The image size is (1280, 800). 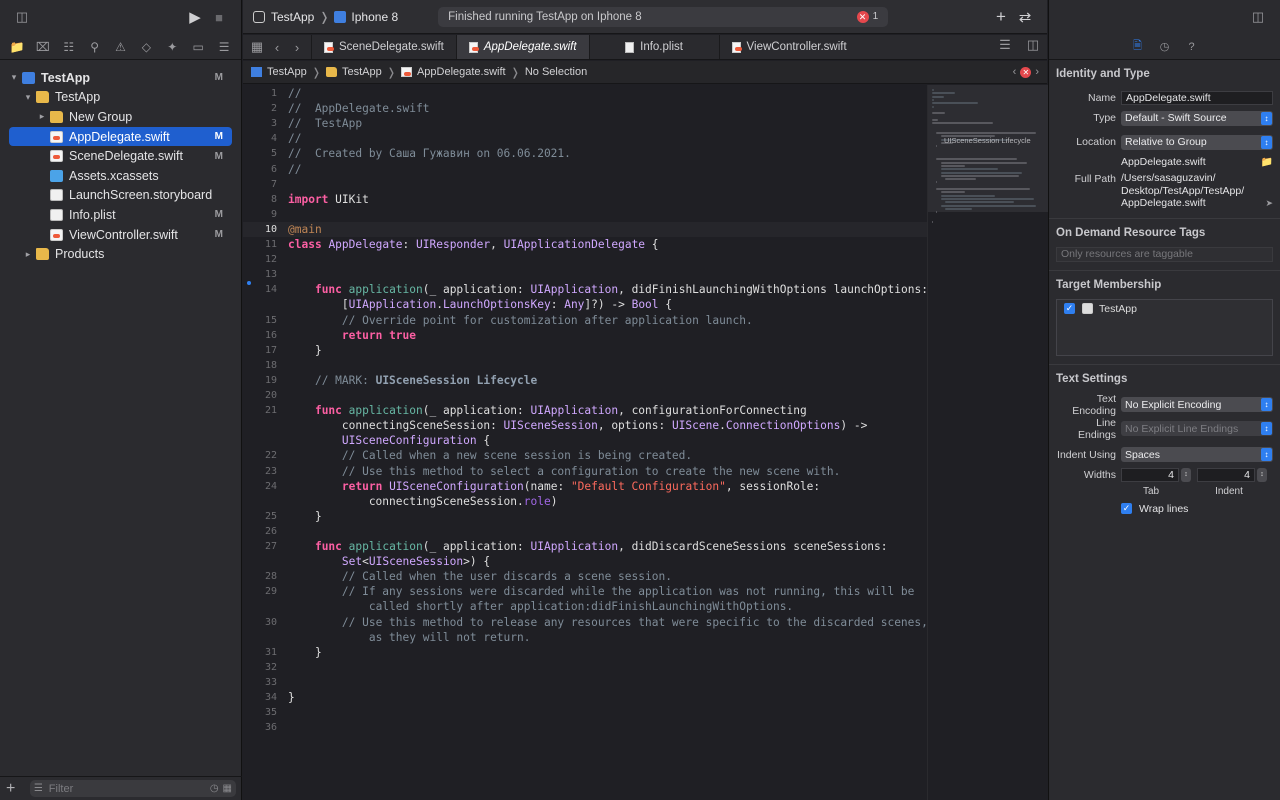 I want to click on code-token: ConnectionOptions, so click(x=783, y=426).